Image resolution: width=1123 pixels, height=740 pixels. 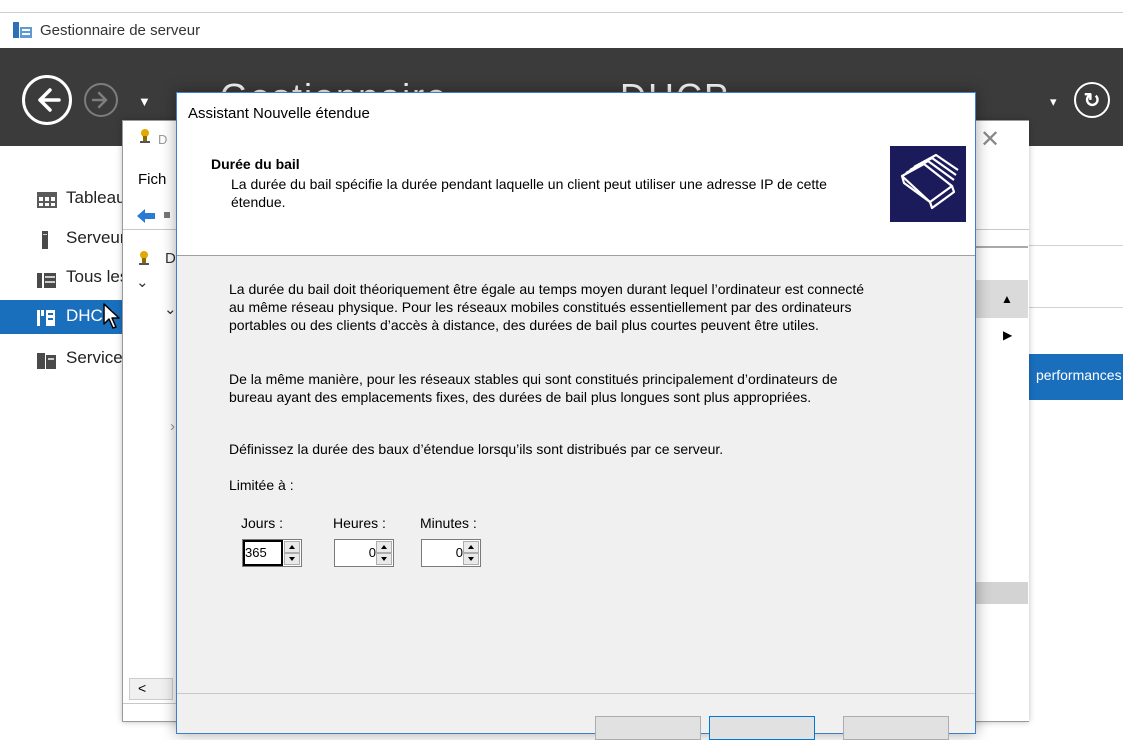 What do you see at coordinates (45, 240) in the screenshot?
I see `server-icon` at bounding box center [45, 240].